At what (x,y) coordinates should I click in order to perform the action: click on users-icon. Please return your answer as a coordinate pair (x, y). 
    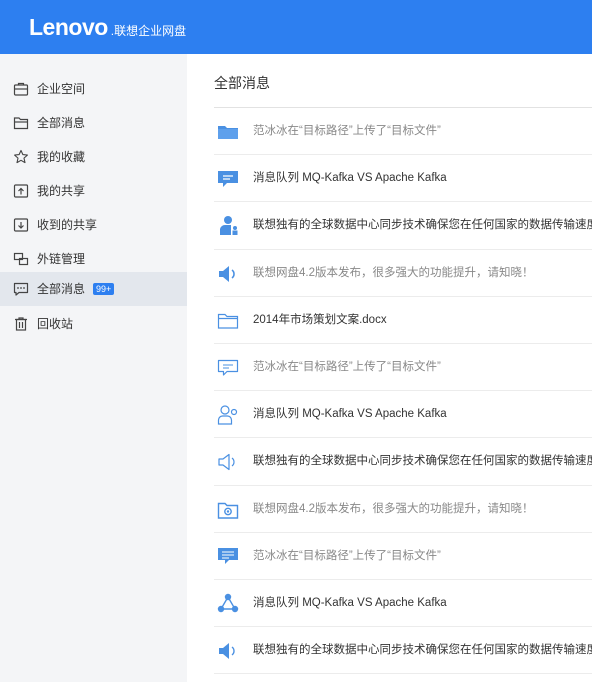
    Looking at the image, I should click on (229, 226).